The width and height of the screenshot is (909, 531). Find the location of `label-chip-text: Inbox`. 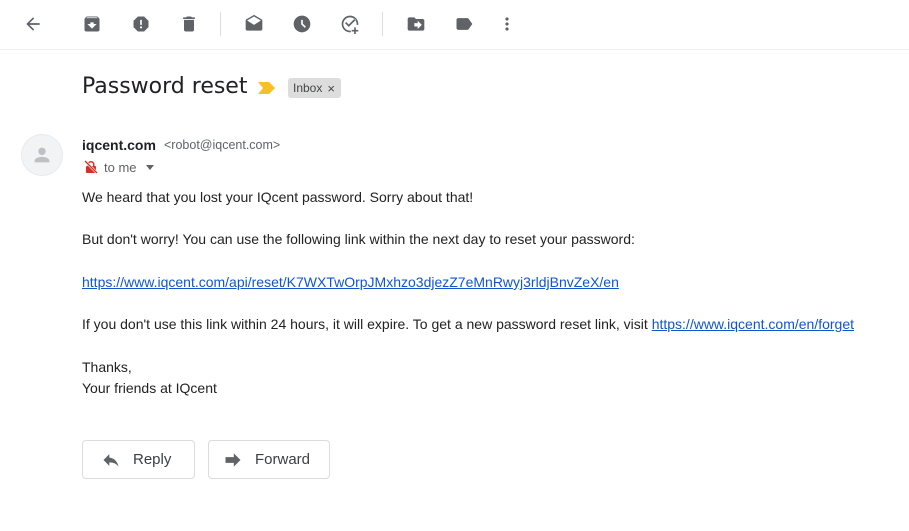

label-chip-text: Inbox is located at coordinates (308, 88).